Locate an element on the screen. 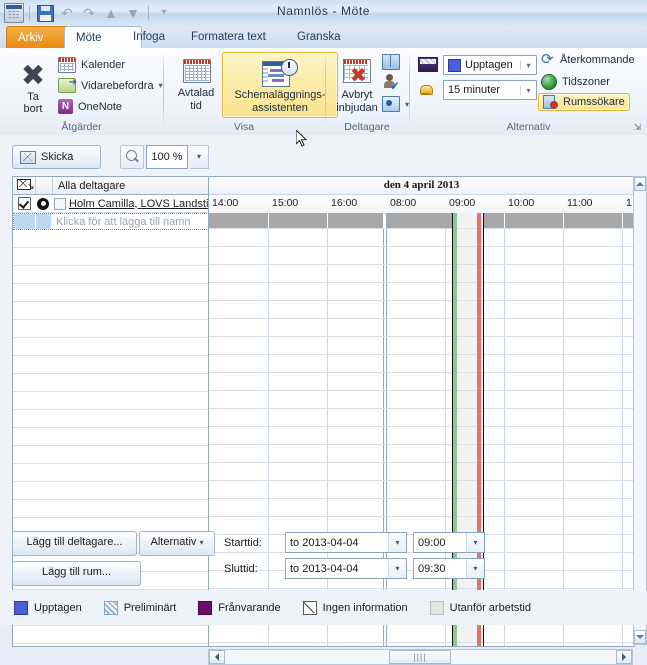  grid-horizontal-scrollbar: |||| is located at coordinates (420, 657).